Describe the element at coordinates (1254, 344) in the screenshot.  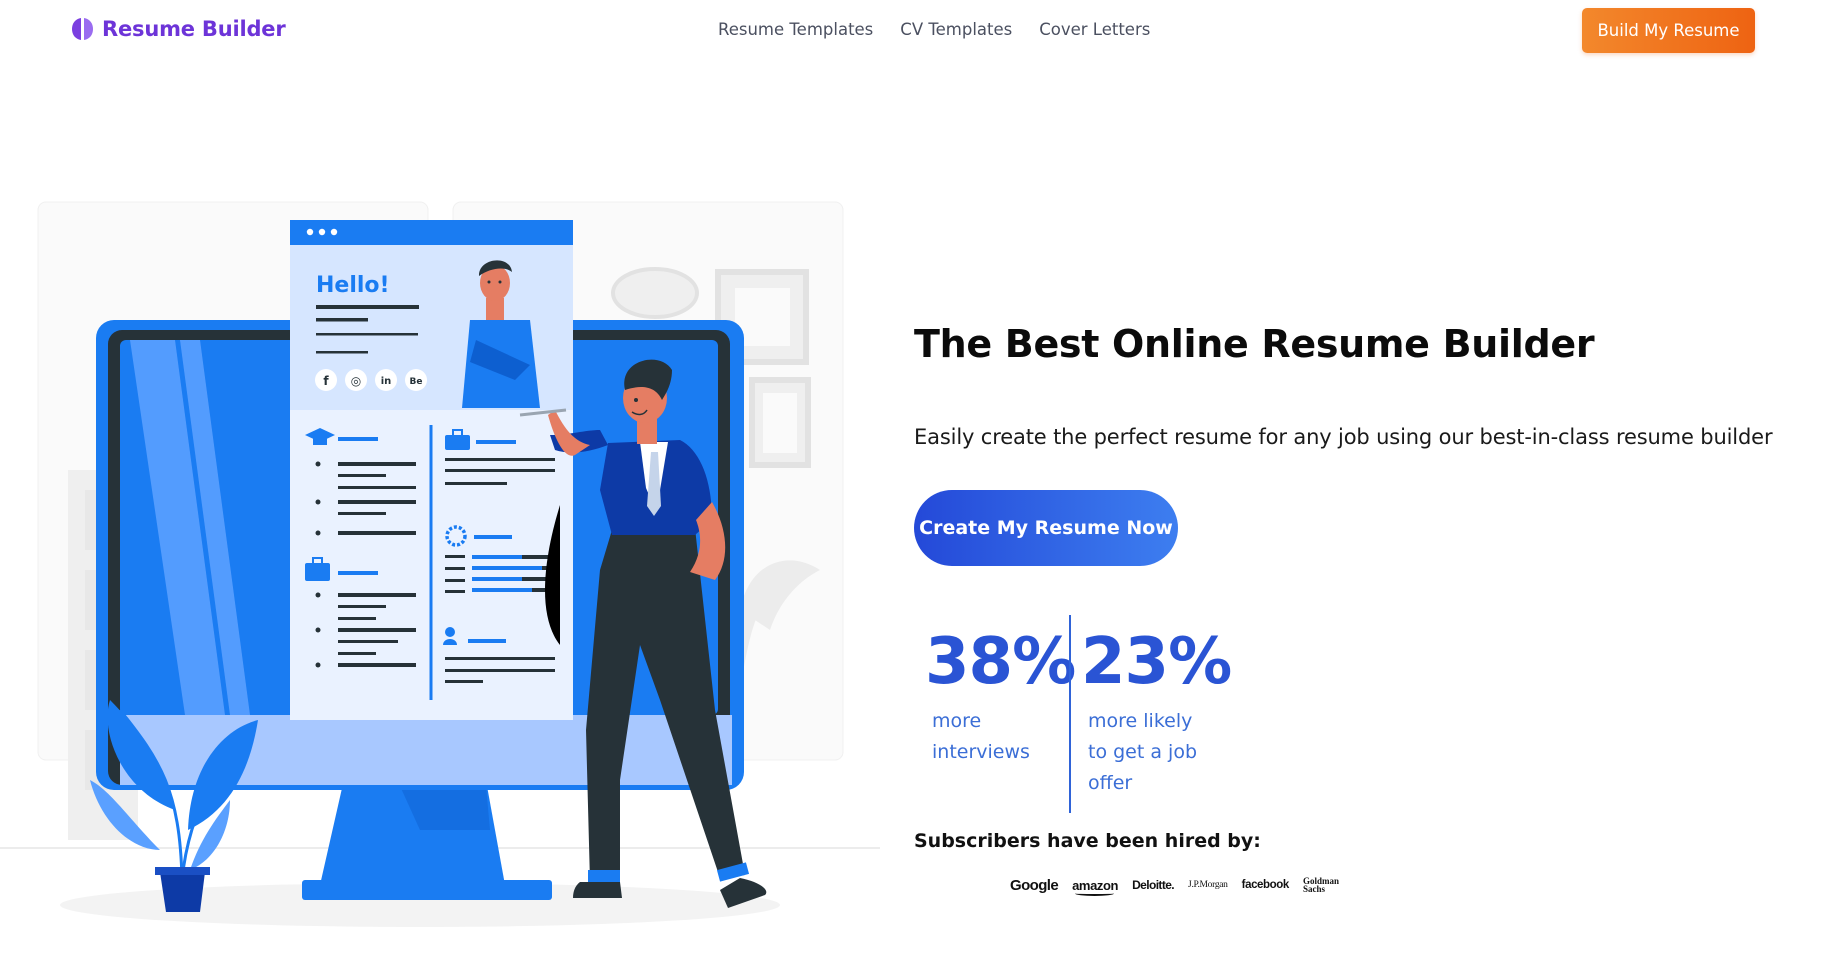
I see `page-title: The Best Online Resume Builder` at that location.